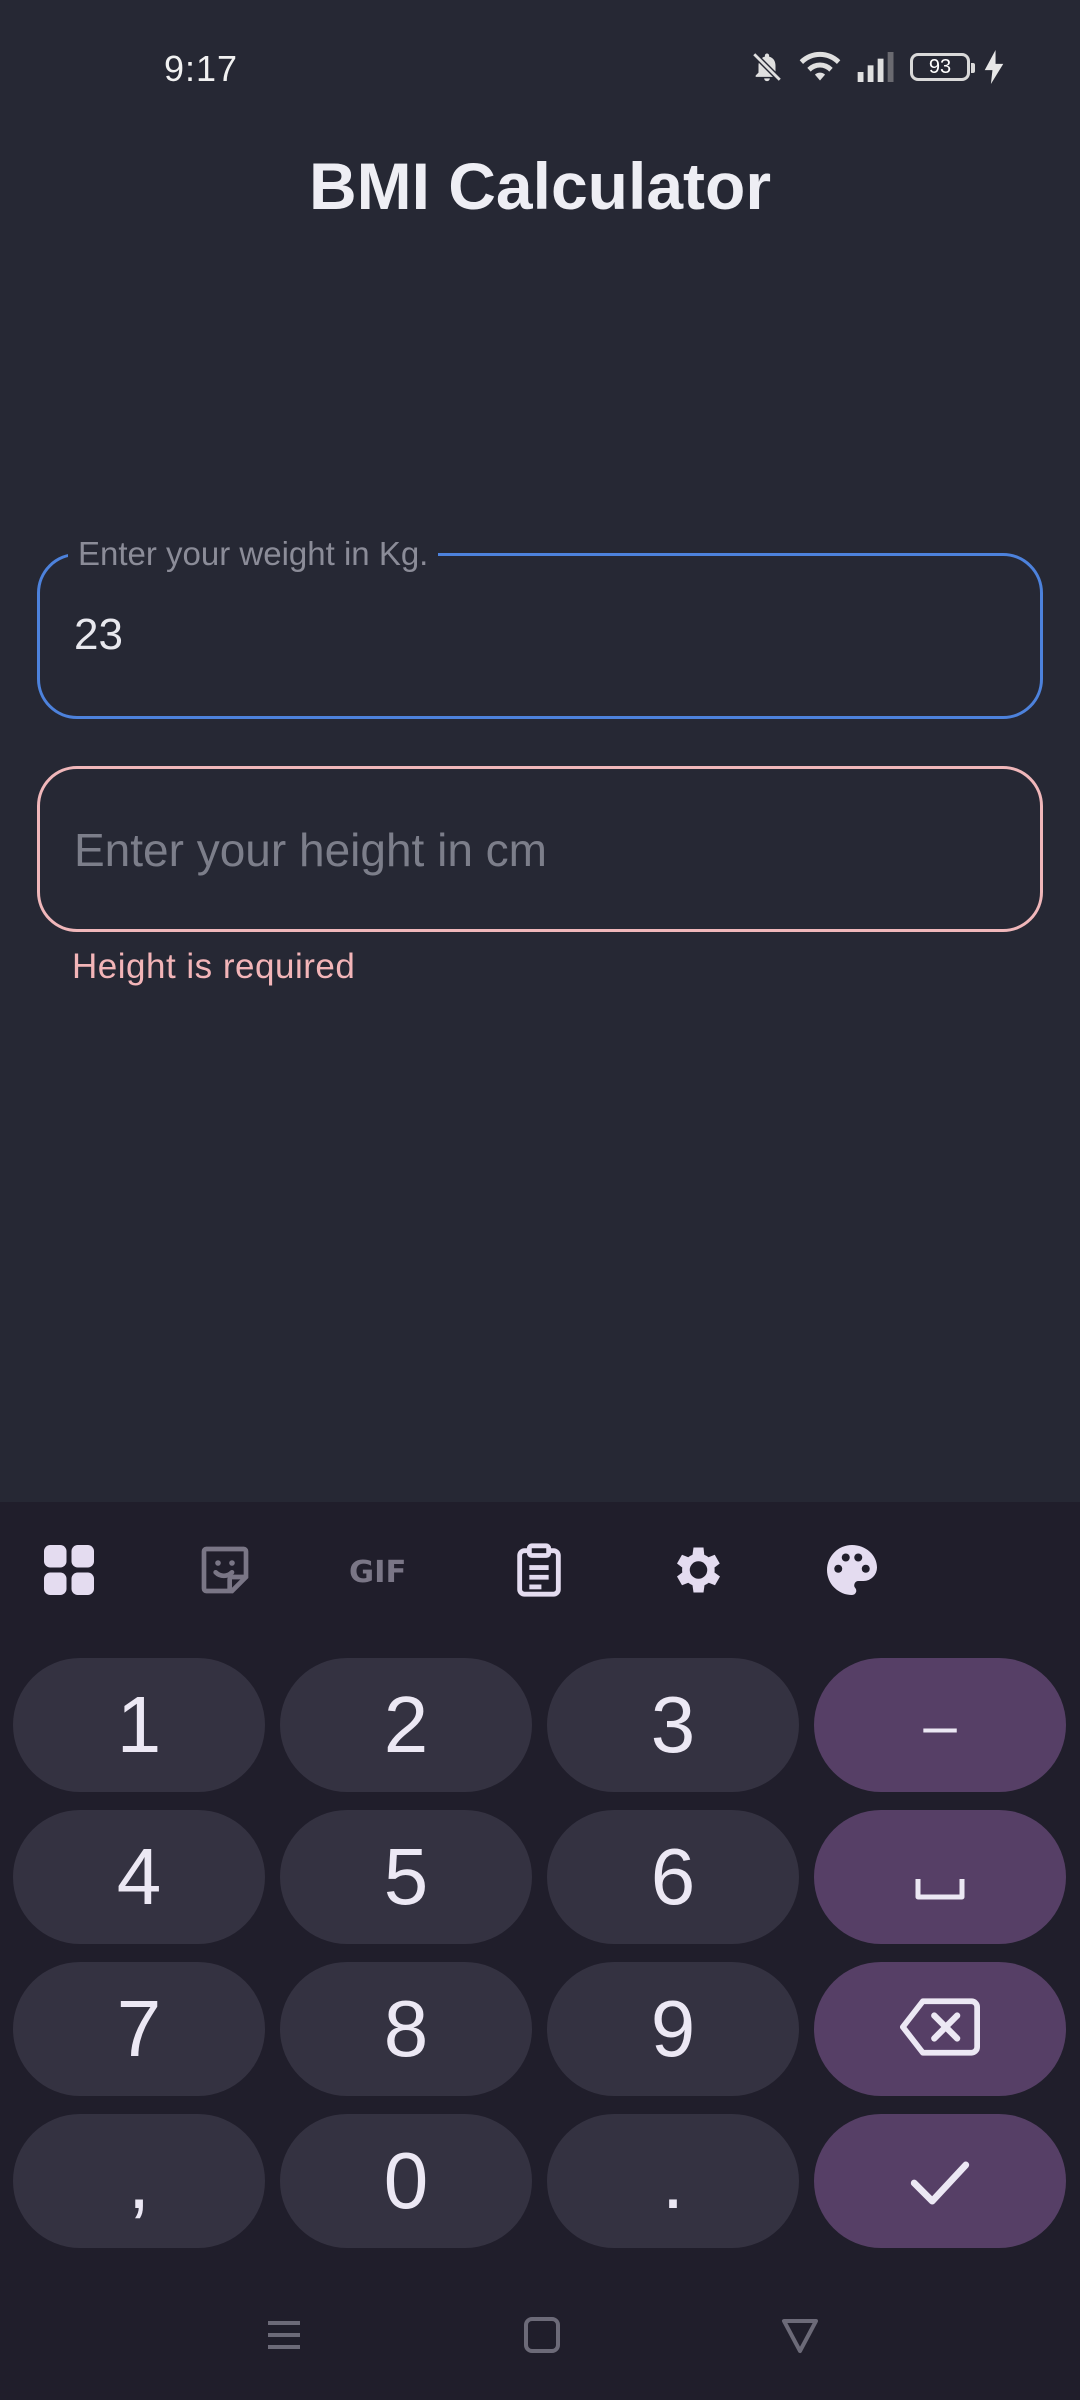 This screenshot has height=2400, width=1080. What do you see at coordinates (253, 554) in the screenshot?
I see `weight-field-label: Enter your weight in Kg.` at bounding box center [253, 554].